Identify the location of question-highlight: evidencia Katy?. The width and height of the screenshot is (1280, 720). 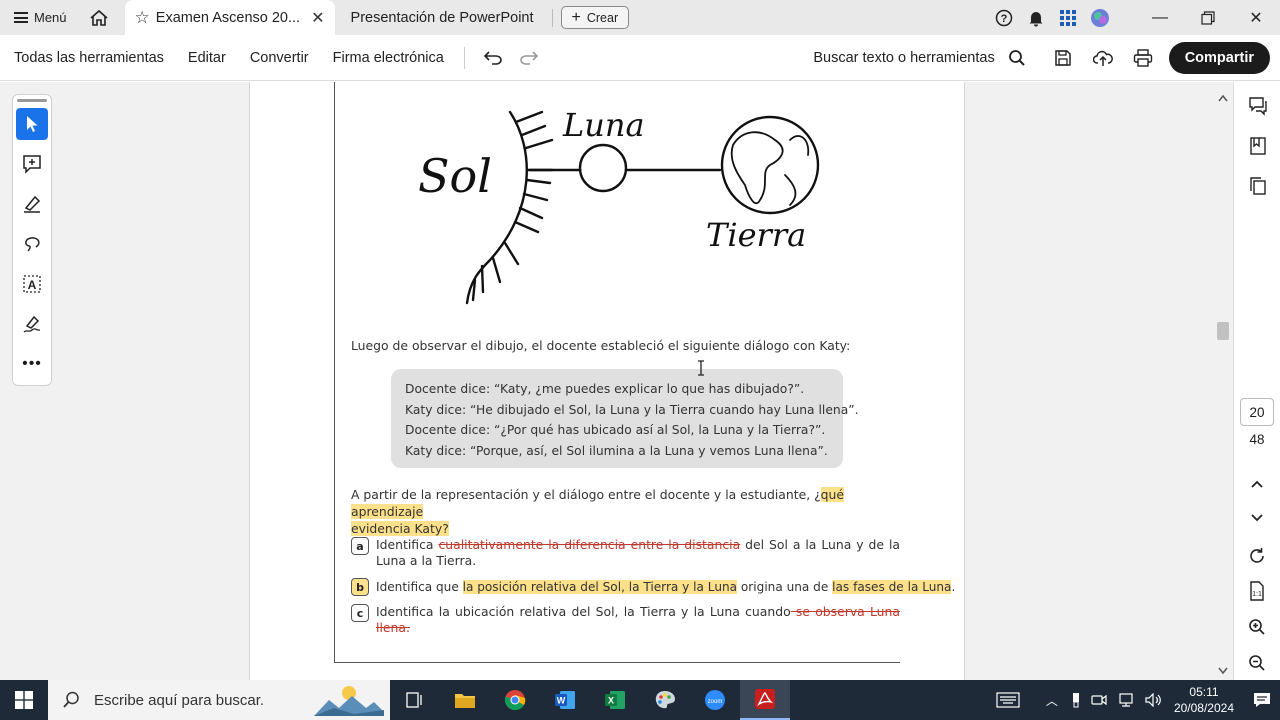
(400, 528).